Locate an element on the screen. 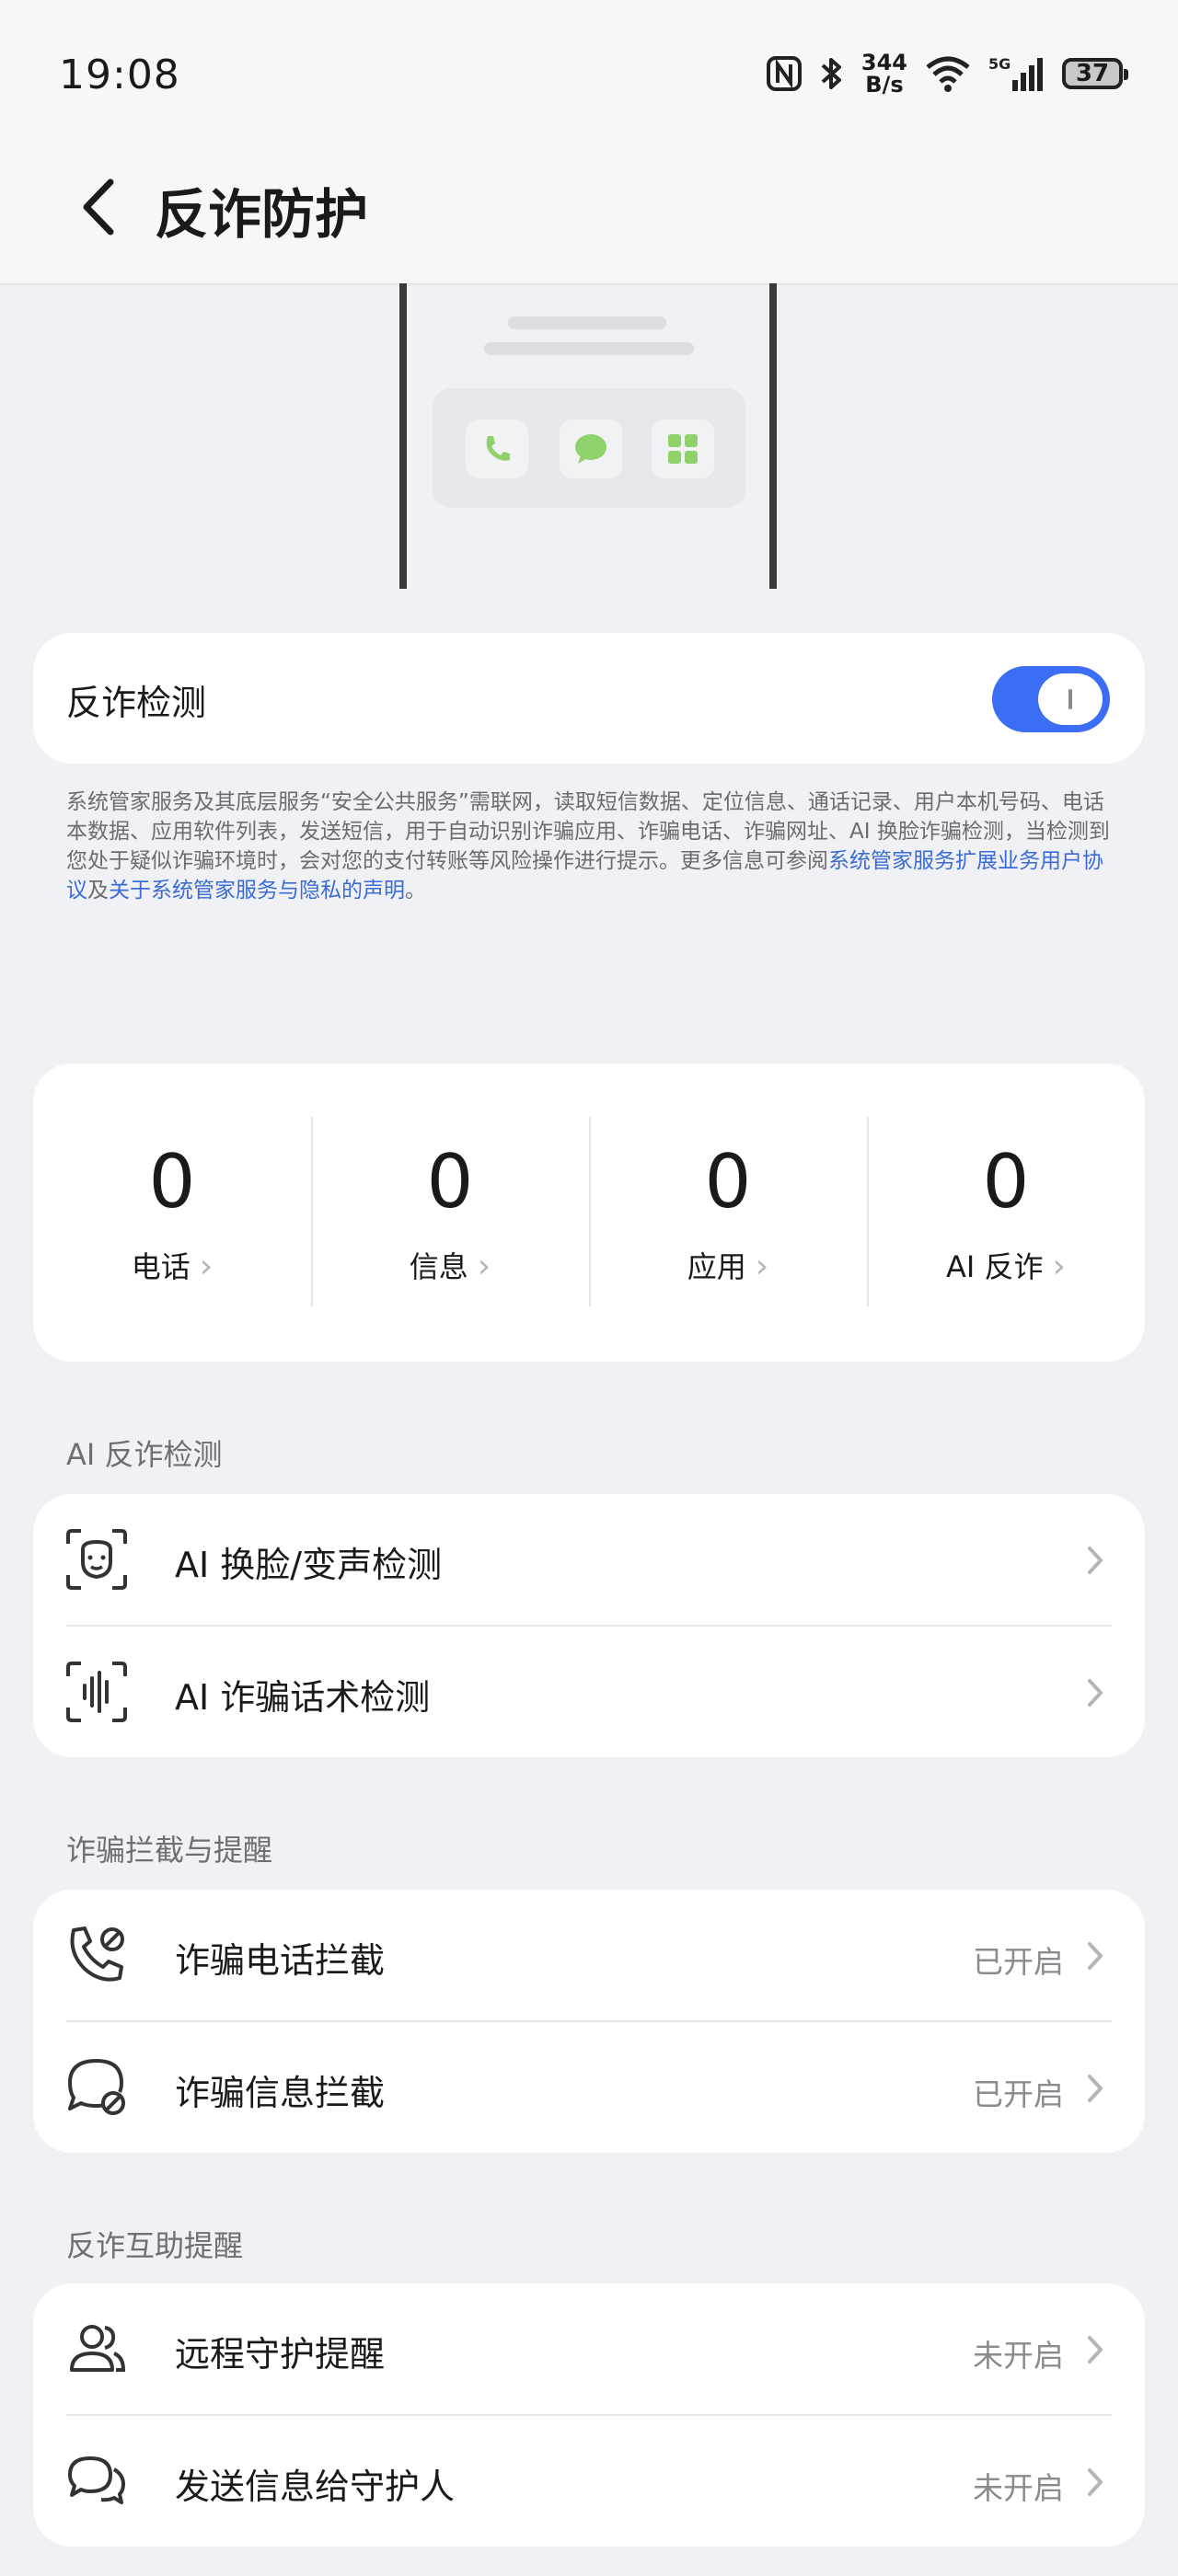 The width and height of the screenshot is (1178, 2576). stat-label: AI 反诈 › is located at coordinates (1006, 1265).